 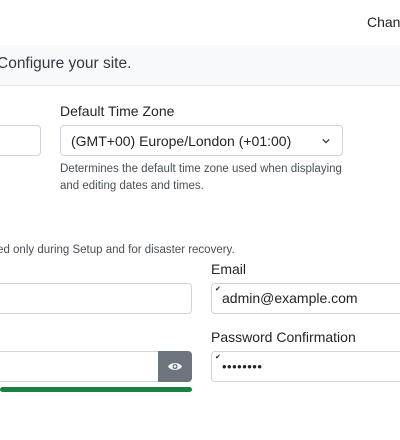 What do you see at coordinates (20, 140) in the screenshot?
I see `site-name-input` at bounding box center [20, 140].